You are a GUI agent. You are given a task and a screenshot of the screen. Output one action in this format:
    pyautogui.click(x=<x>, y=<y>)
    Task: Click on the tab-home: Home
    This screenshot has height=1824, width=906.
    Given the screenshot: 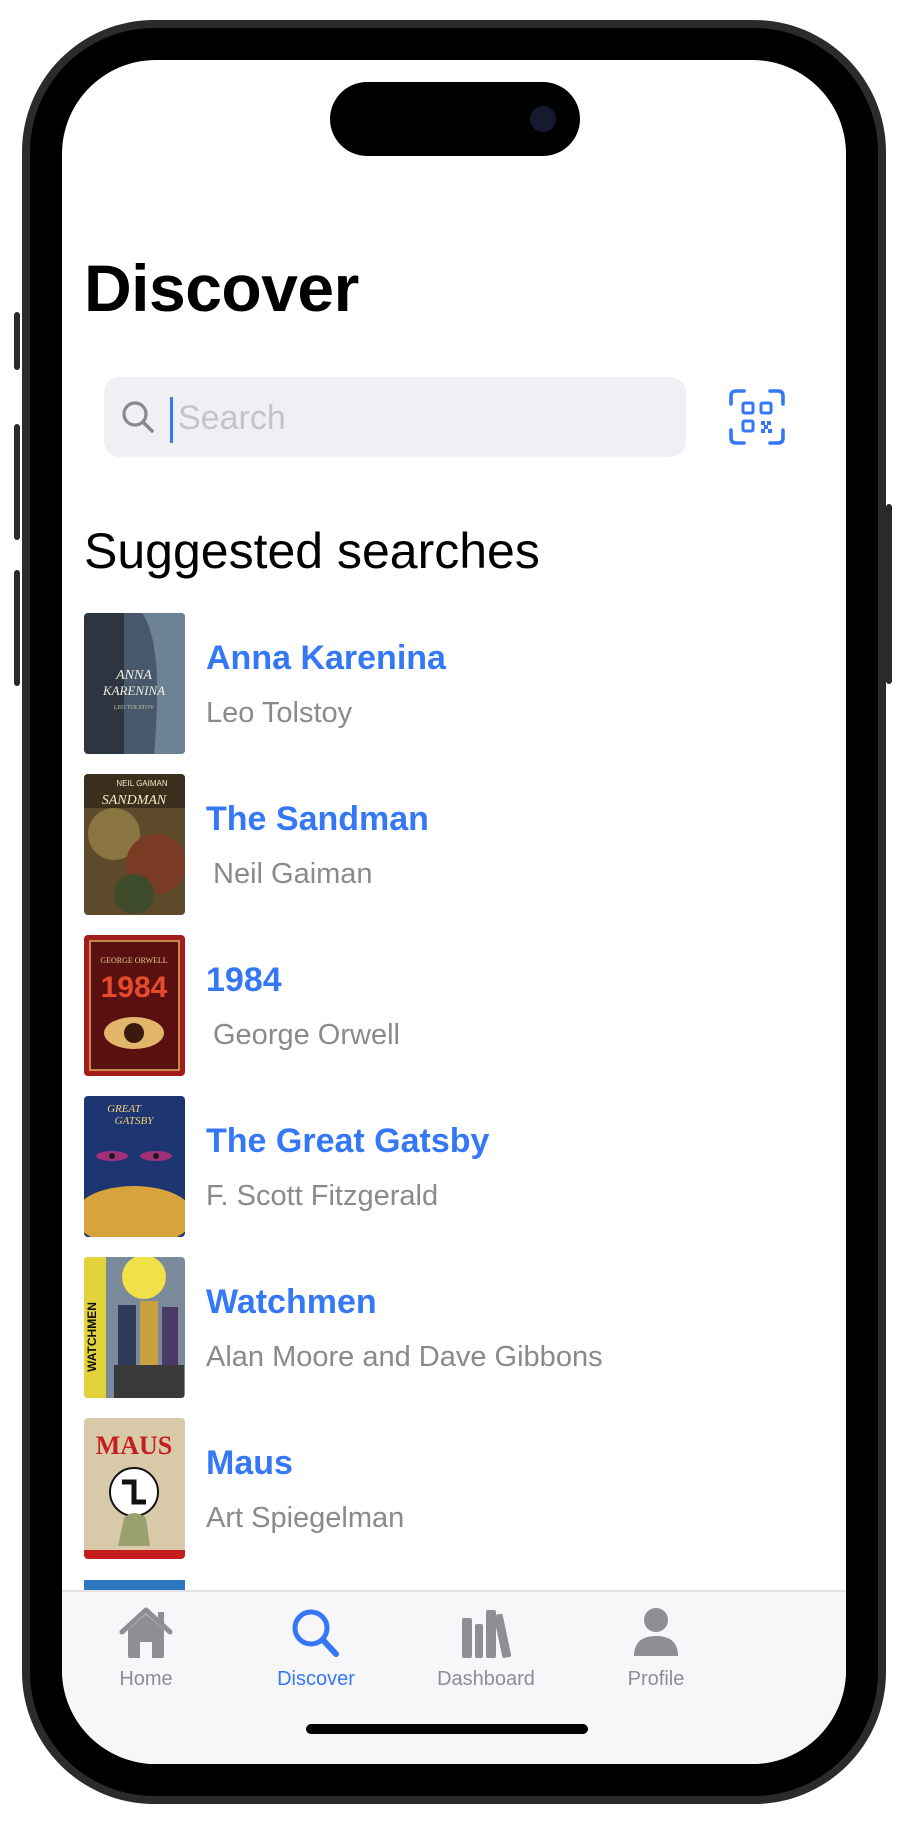 What is the action you would take?
    pyautogui.click(x=146, y=1654)
    